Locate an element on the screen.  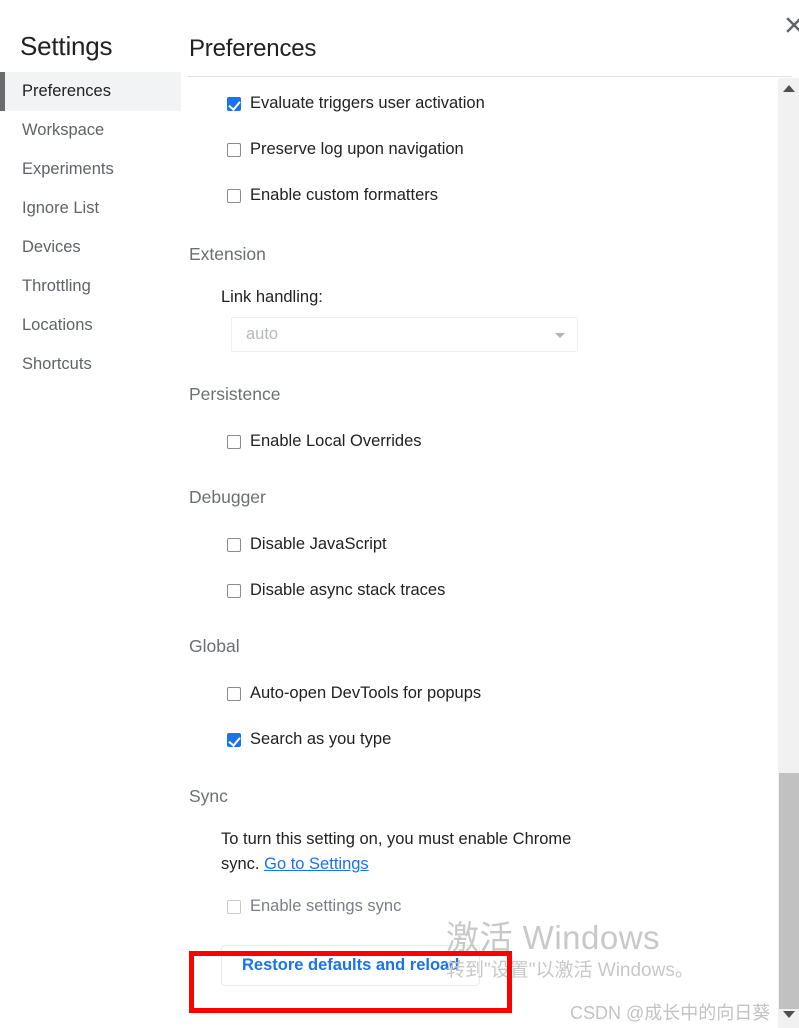
sidebar-item-label: Ignore List is located at coordinates (61, 208).